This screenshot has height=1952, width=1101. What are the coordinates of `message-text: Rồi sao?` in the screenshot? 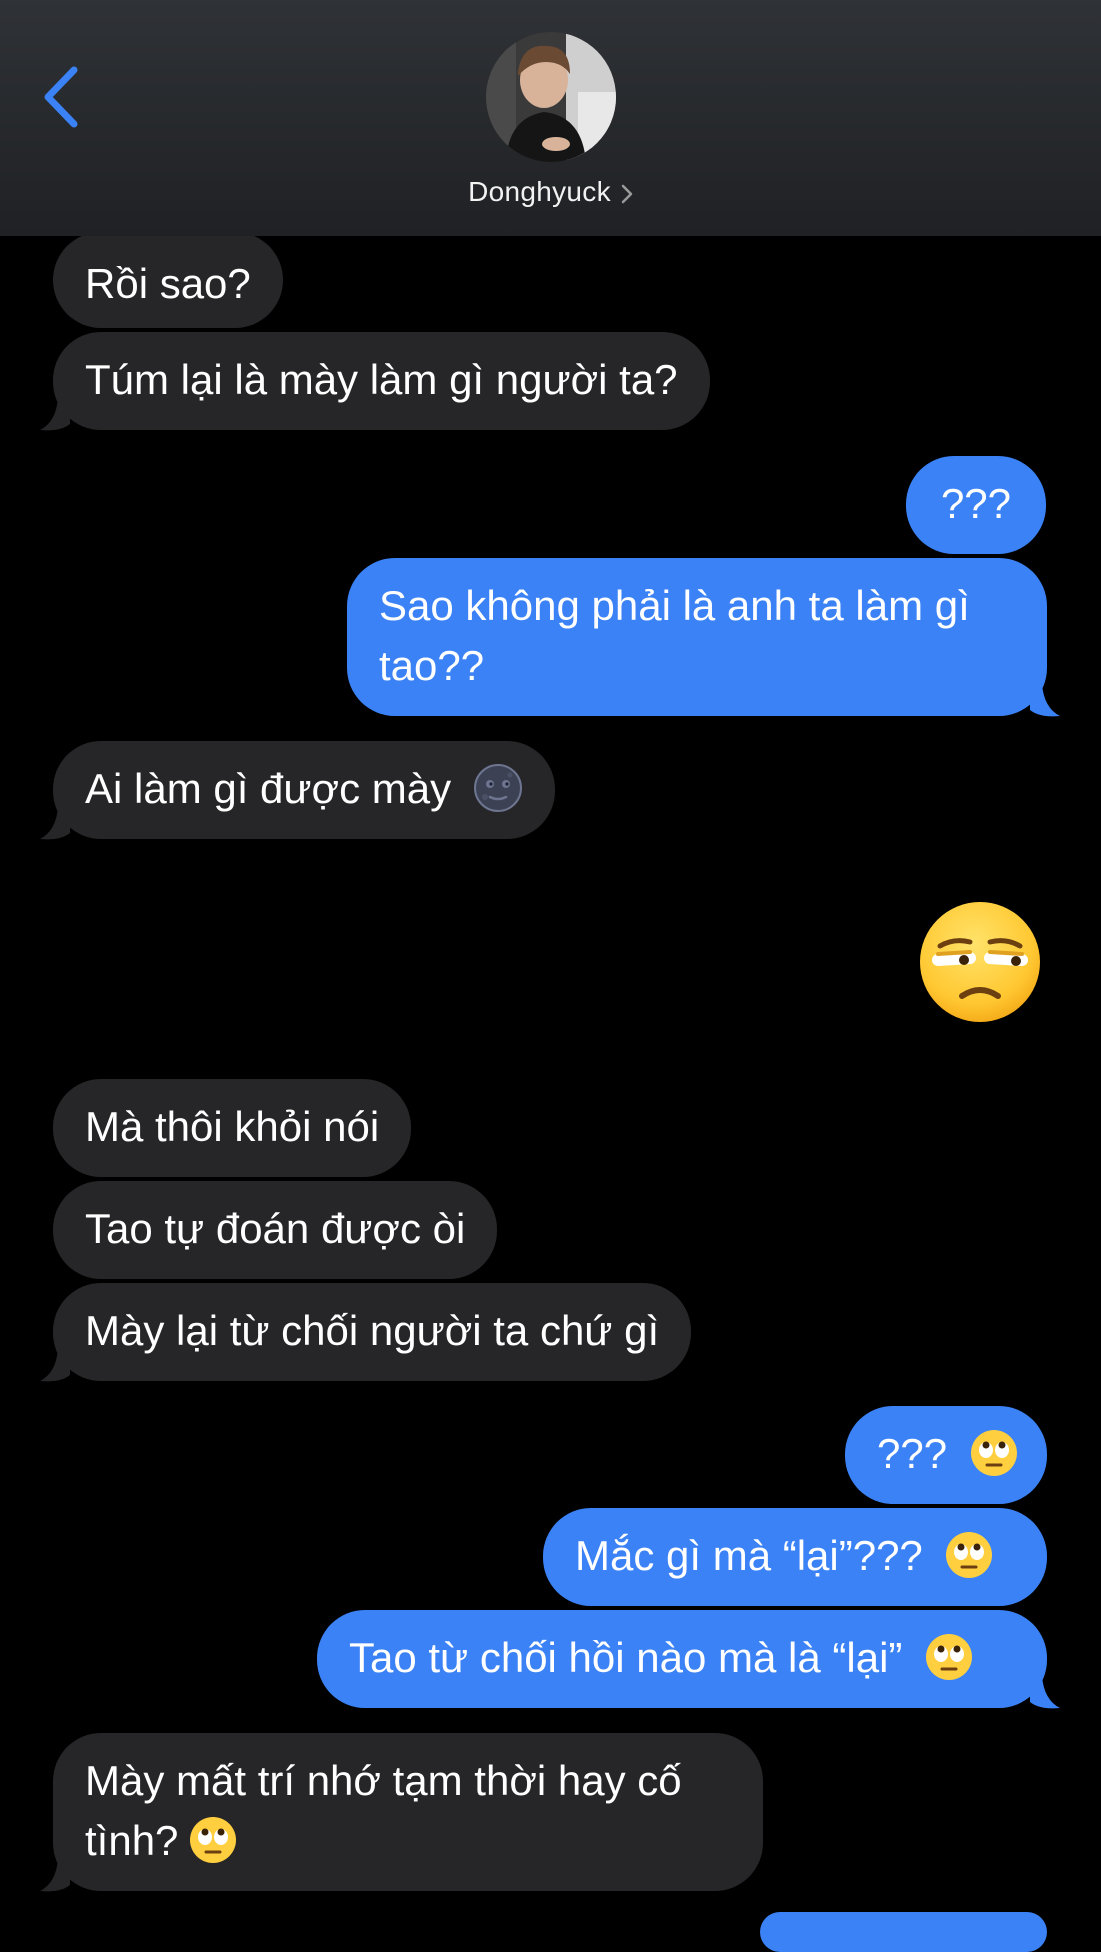 It's located at (168, 283).